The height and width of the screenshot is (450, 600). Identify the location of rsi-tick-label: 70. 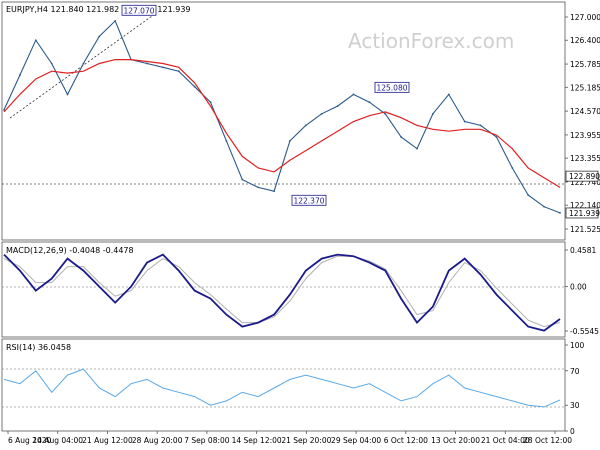
(575, 371).